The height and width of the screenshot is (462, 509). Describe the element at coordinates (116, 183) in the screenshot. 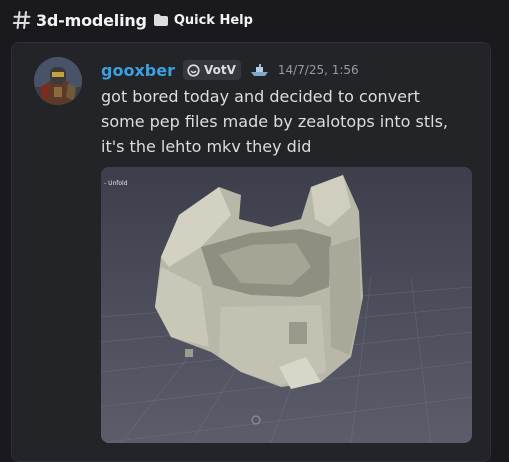

I see `viewport-label: - Unfold` at that location.